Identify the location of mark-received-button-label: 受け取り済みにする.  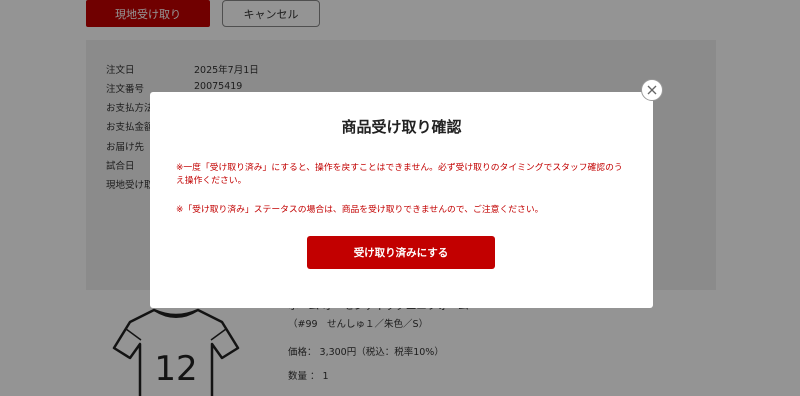
(401, 253).